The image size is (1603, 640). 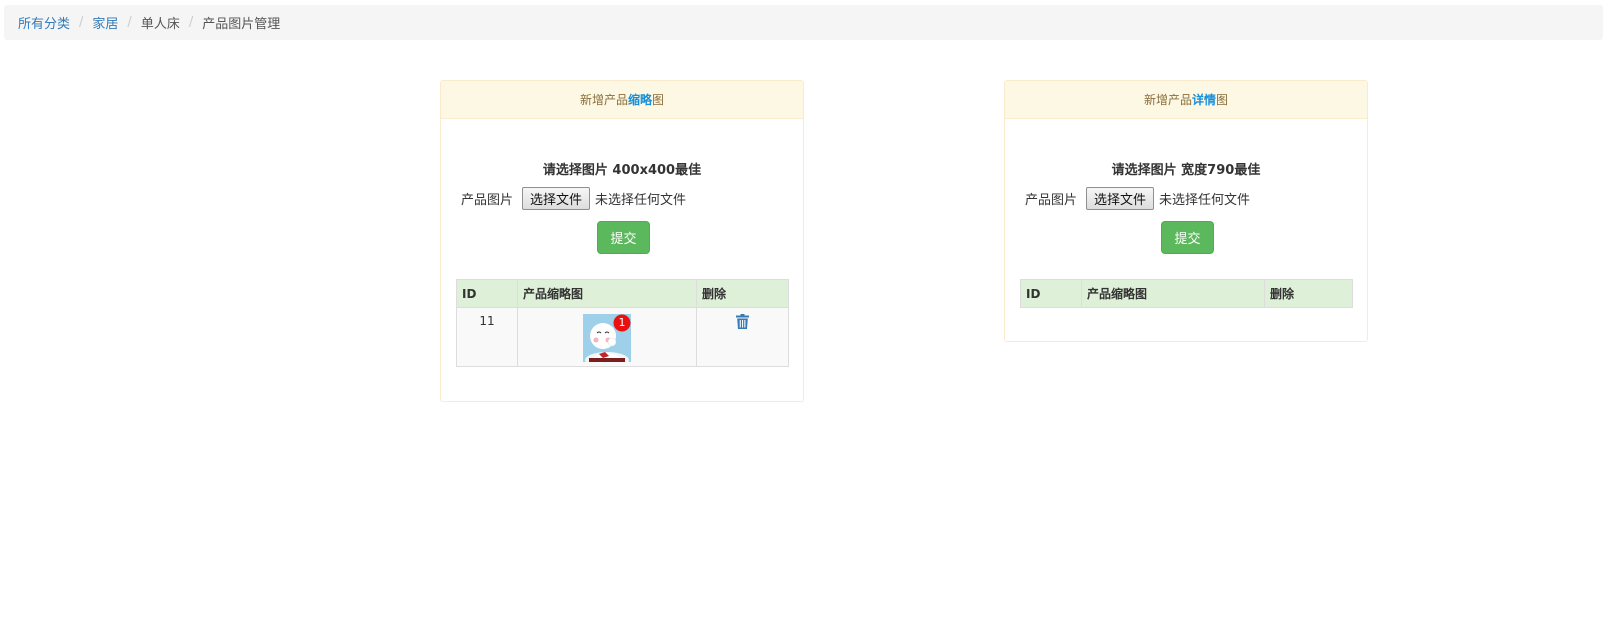 What do you see at coordinates (160, 24) in the screenshot?
I see `breadcrumb-single-bed: 单人床` at bounding box center [160, 24].